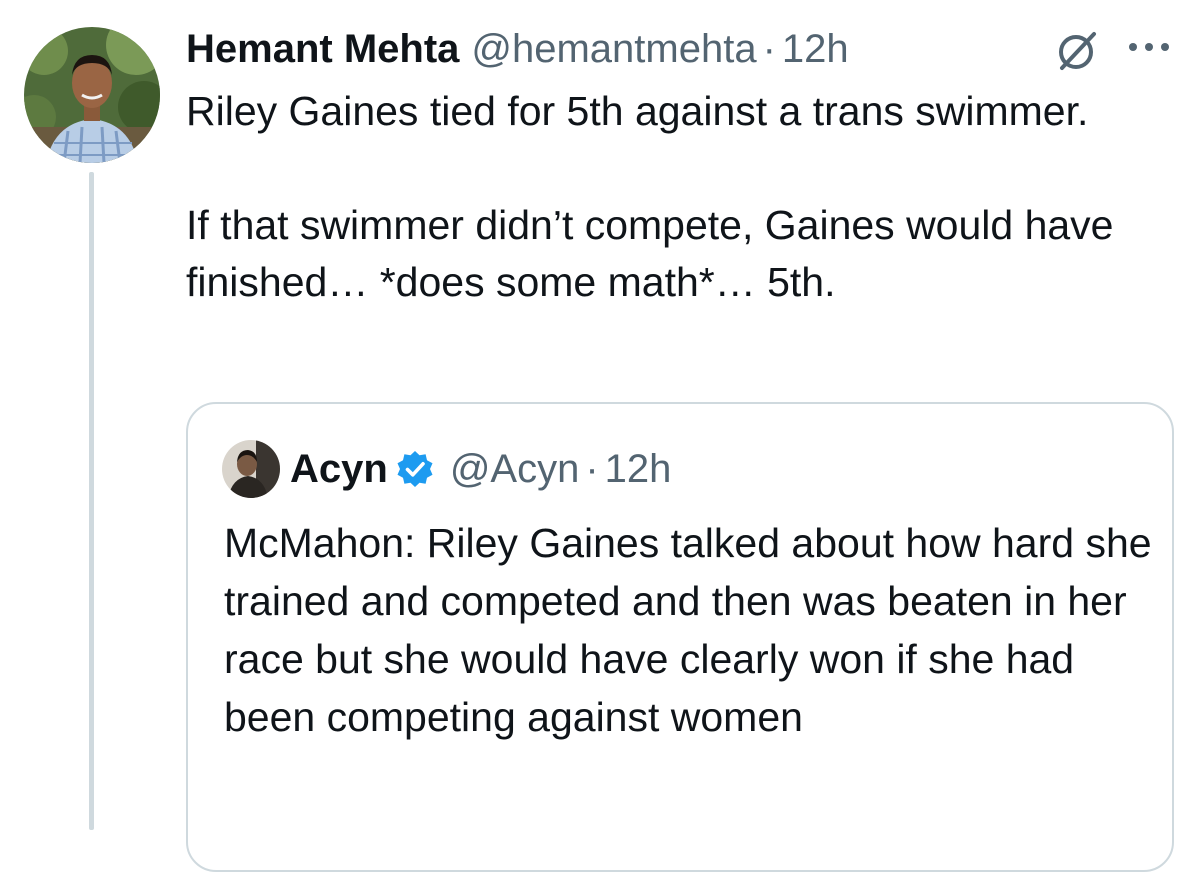 The height and width of the screenshot is (872, 1200). Describe the element at coordinates (91, 501) in the screenshot. I see `thread-line` at that location.